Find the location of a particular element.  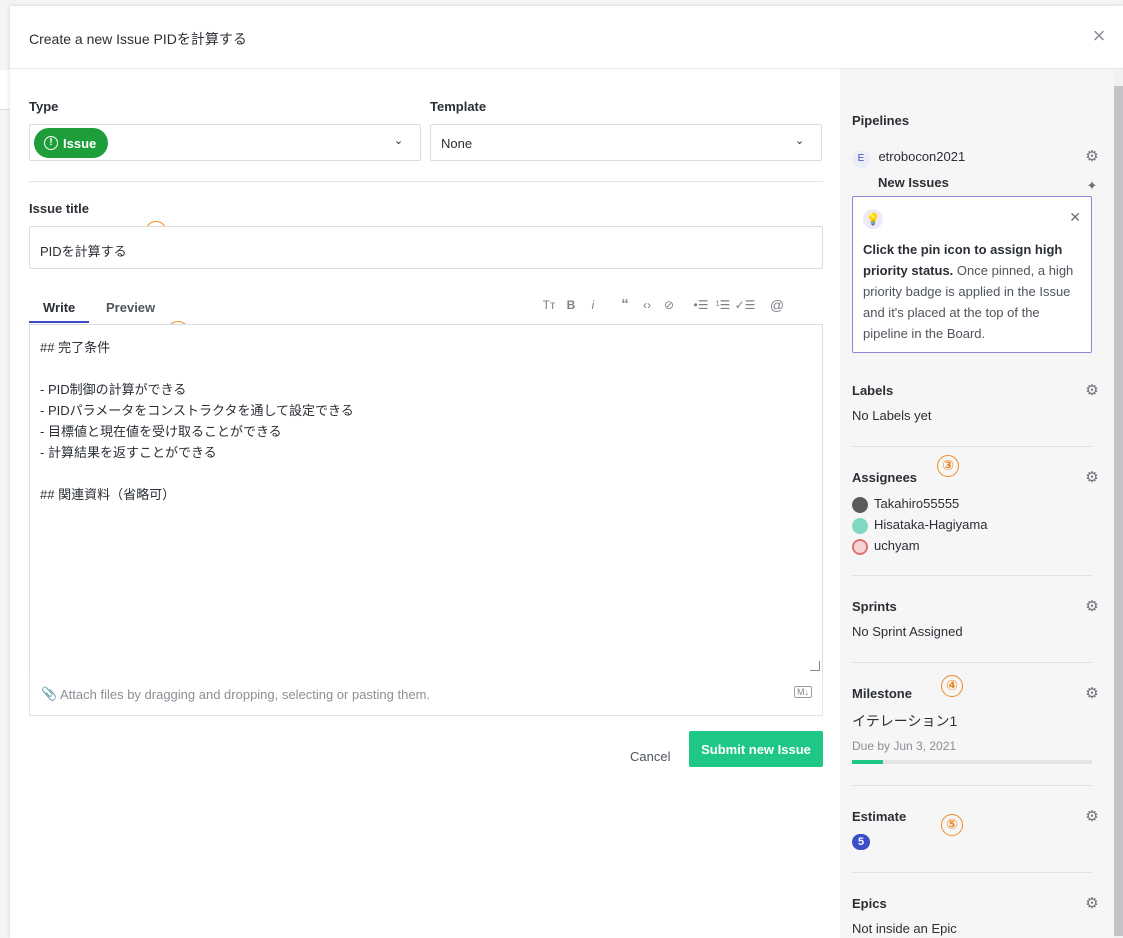

sprints-value: No Sprint Assigned is located at coordinates (907, 631).